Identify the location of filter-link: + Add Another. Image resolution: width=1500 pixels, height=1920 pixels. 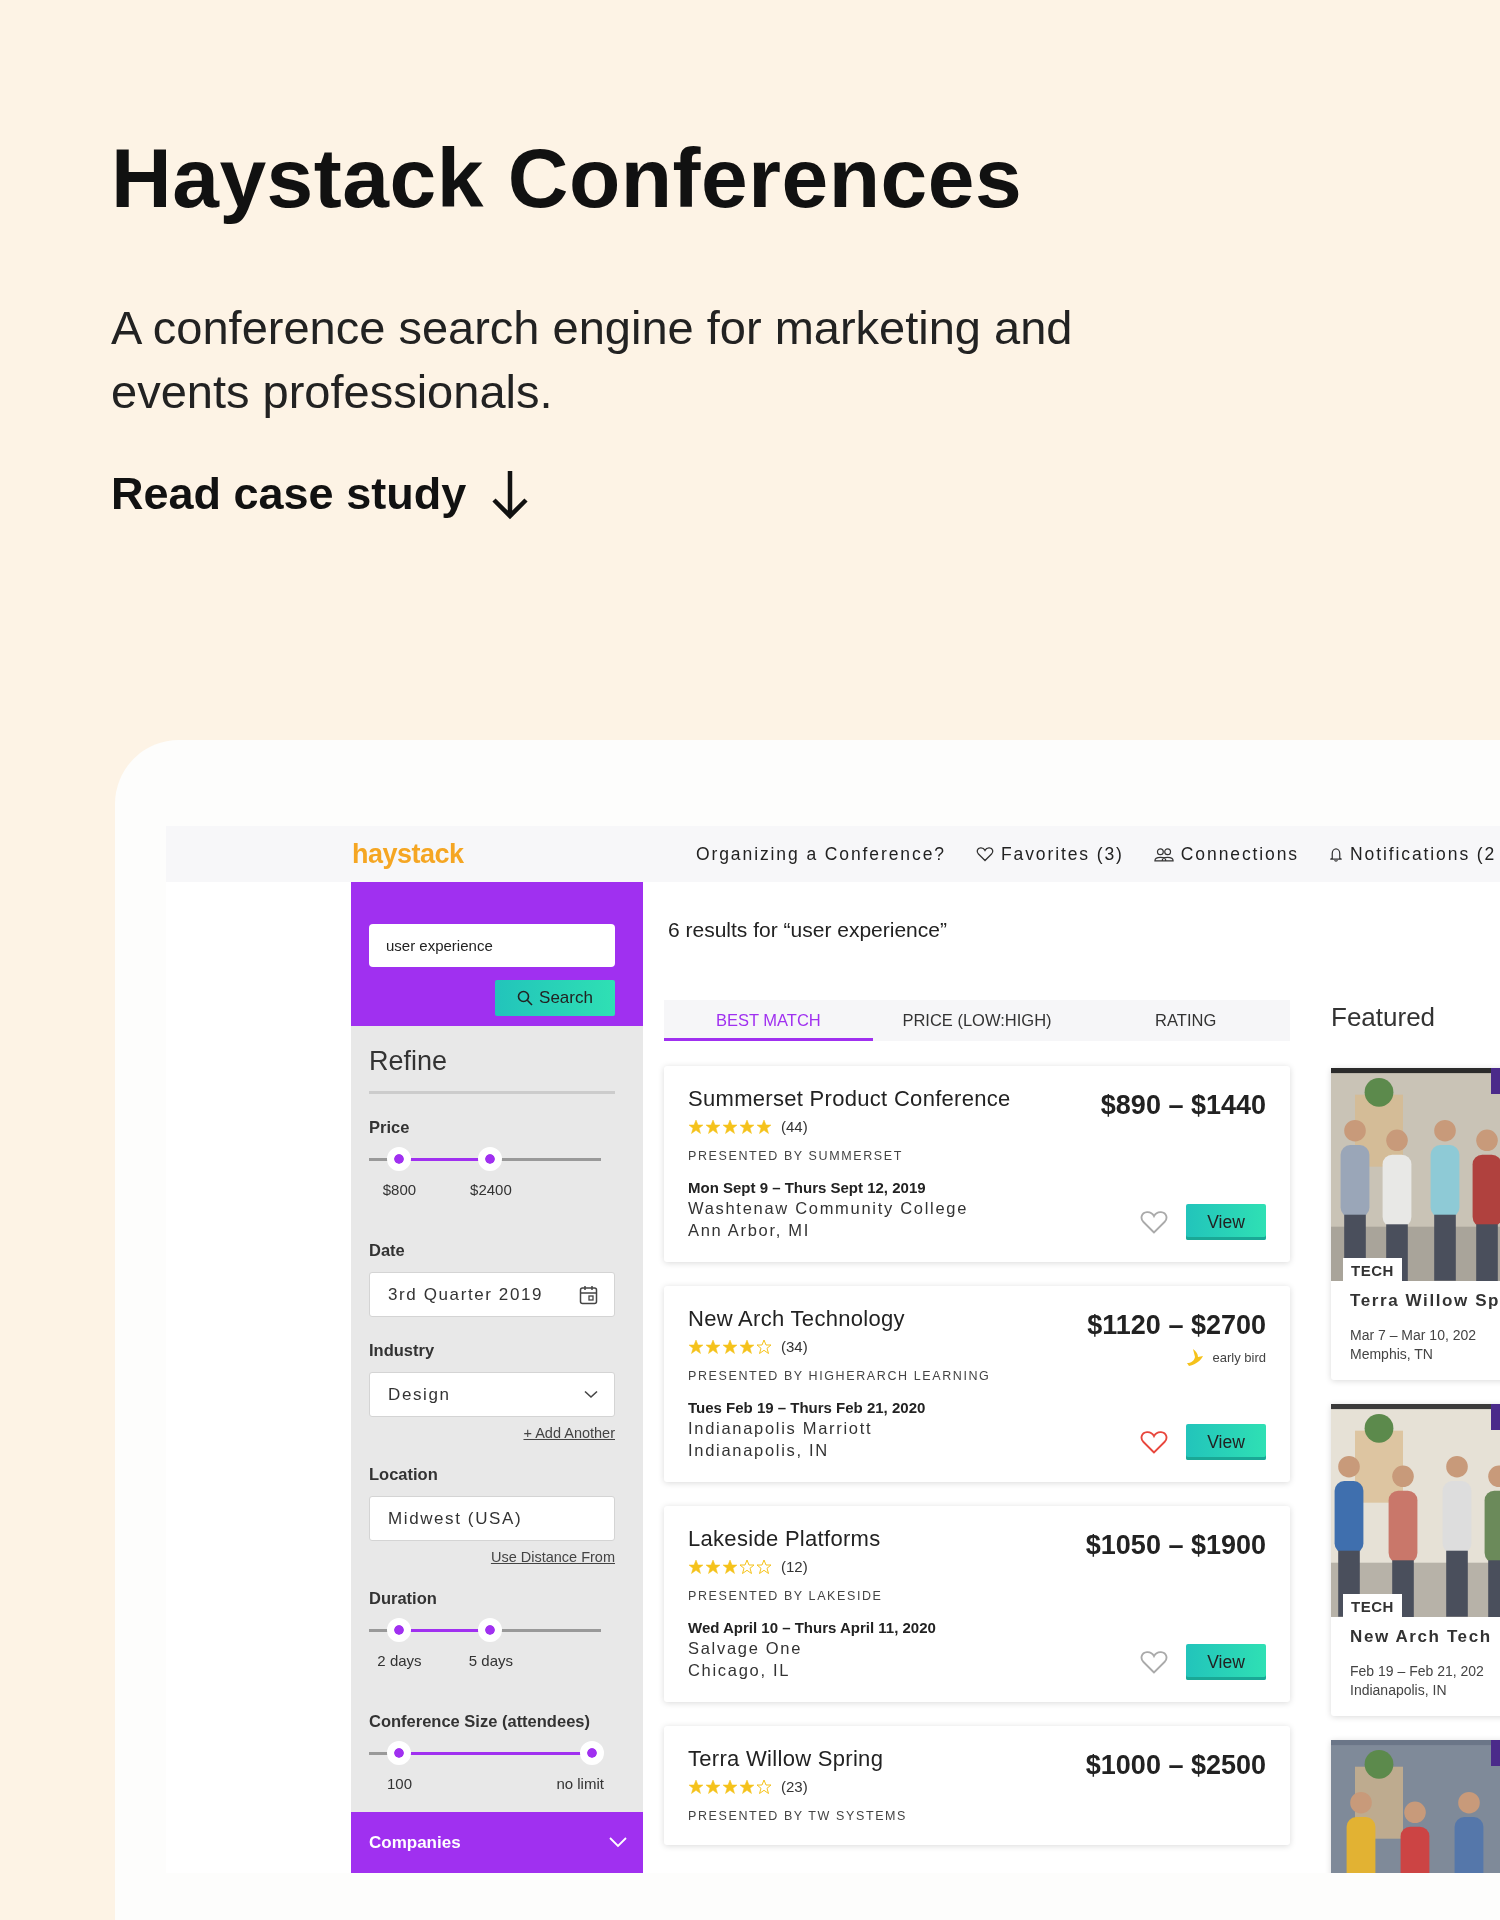
(492, 1433).